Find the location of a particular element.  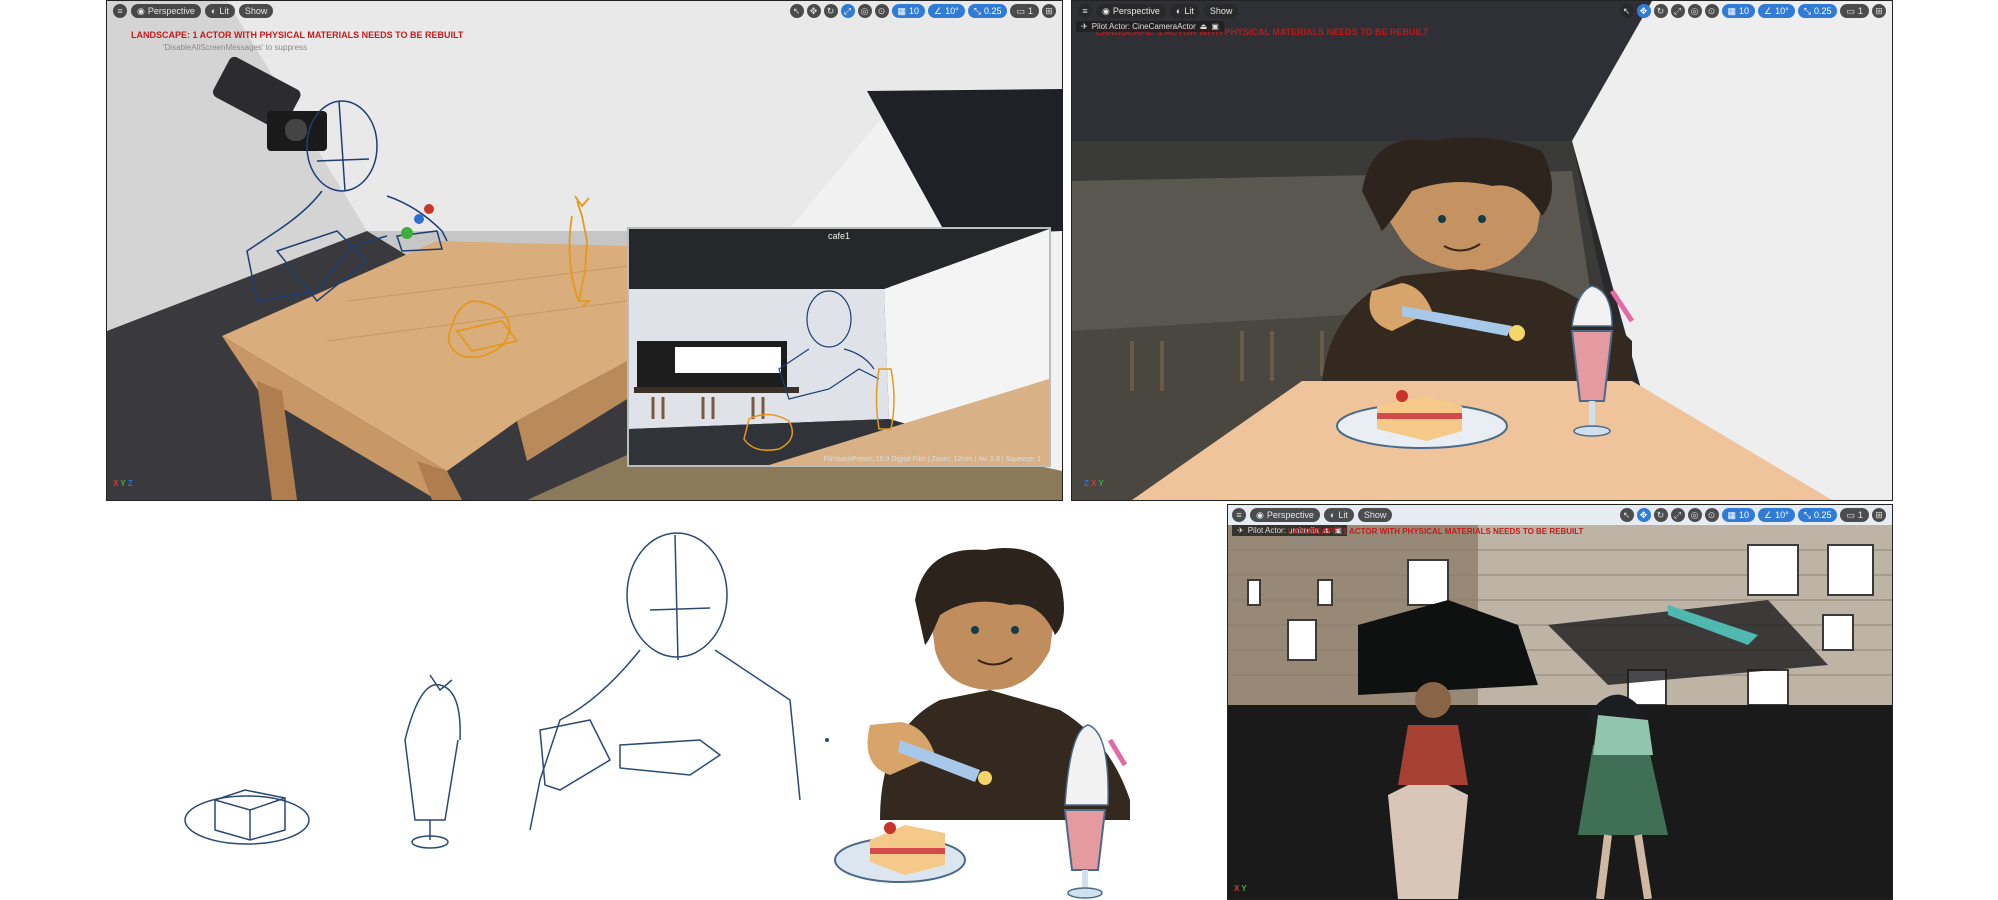

axis-indicator: X Y is located at coordinates (1240, 888).